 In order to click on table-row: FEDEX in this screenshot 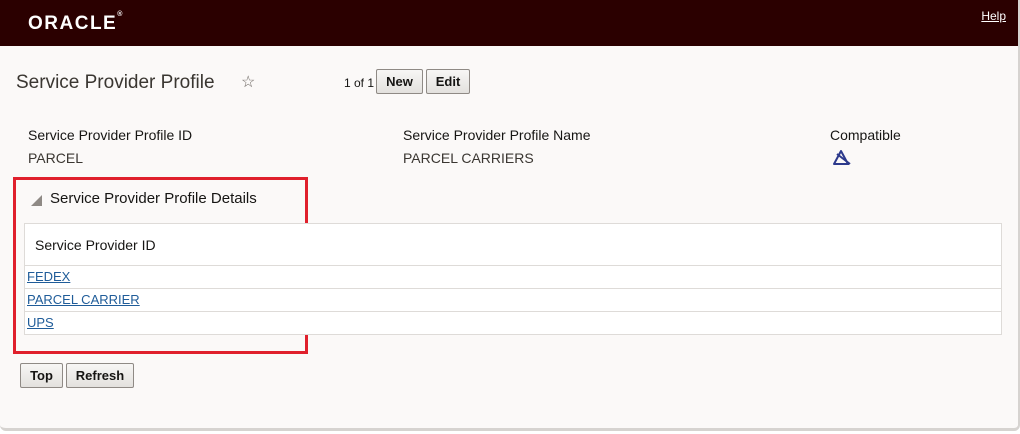, I will do `click(513, 276)`.